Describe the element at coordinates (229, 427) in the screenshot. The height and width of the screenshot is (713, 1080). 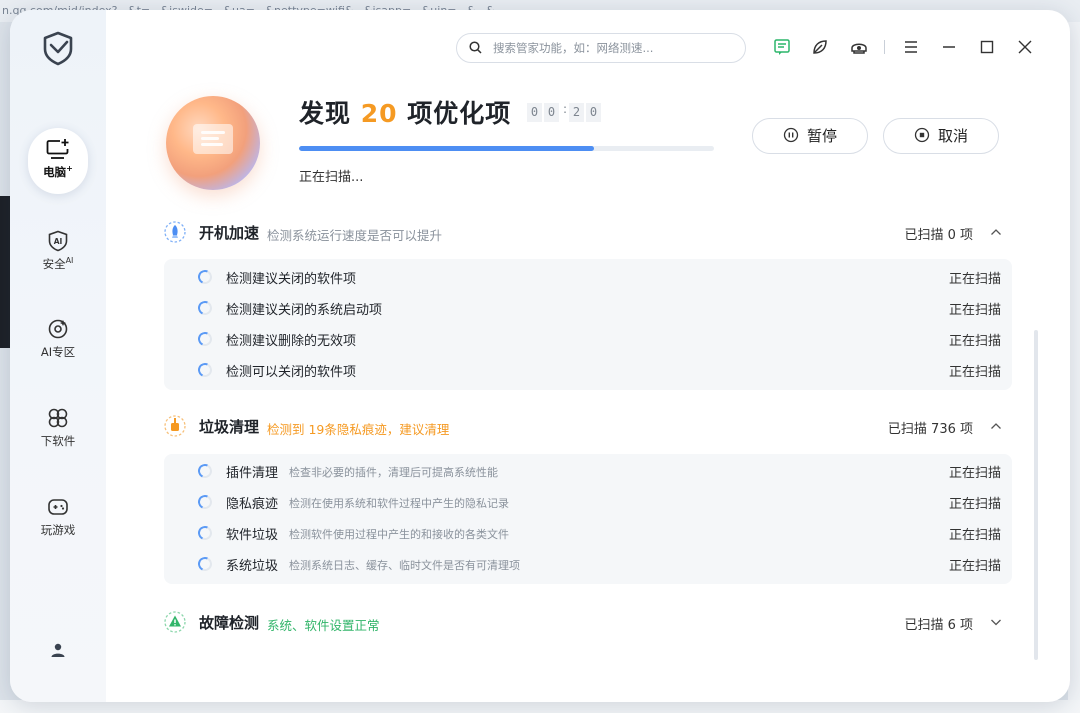
I see `section-title: 垃圾清理` at that location.